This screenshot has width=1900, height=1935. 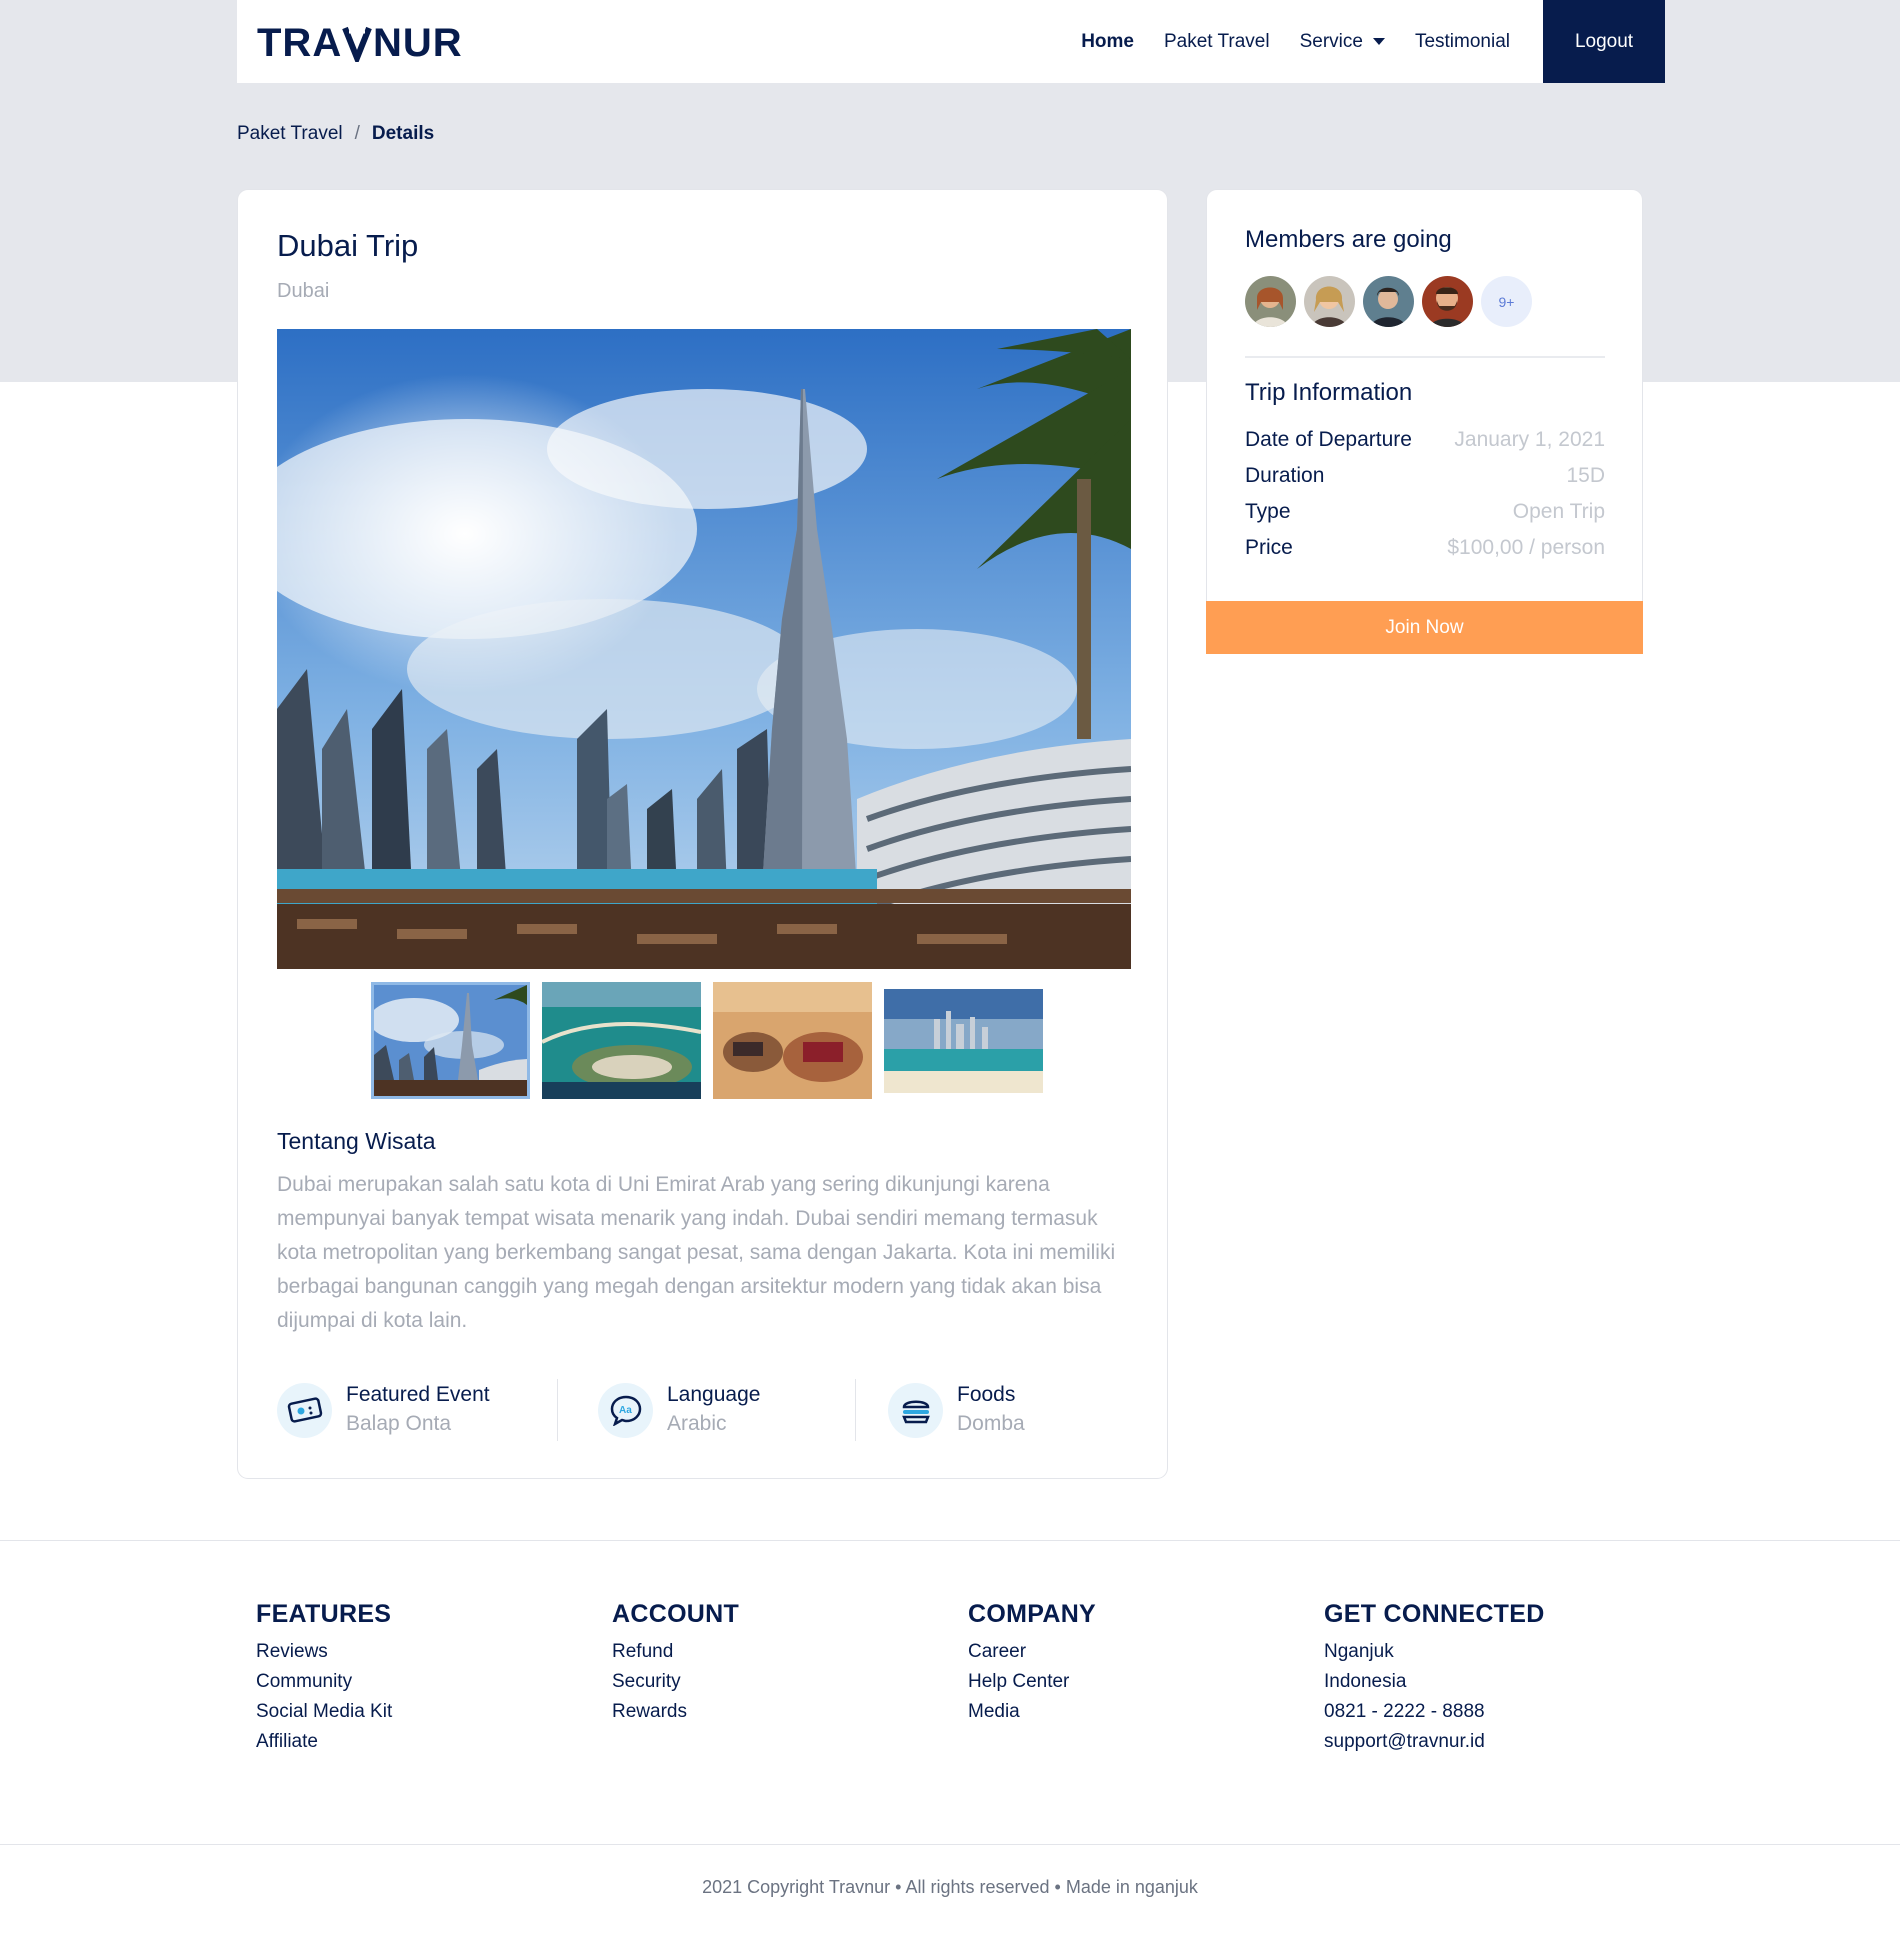 I want to click on svg-text: NUR, so click(x=418, y=42).